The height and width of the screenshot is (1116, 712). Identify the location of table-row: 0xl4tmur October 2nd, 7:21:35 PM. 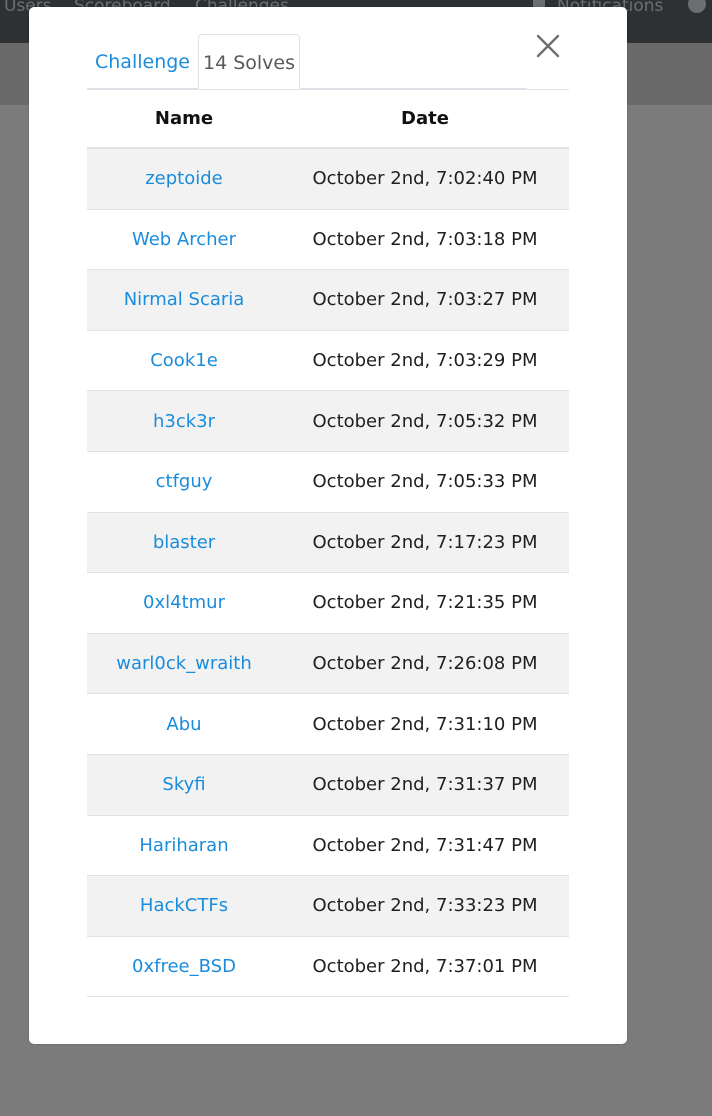
(328, 603).